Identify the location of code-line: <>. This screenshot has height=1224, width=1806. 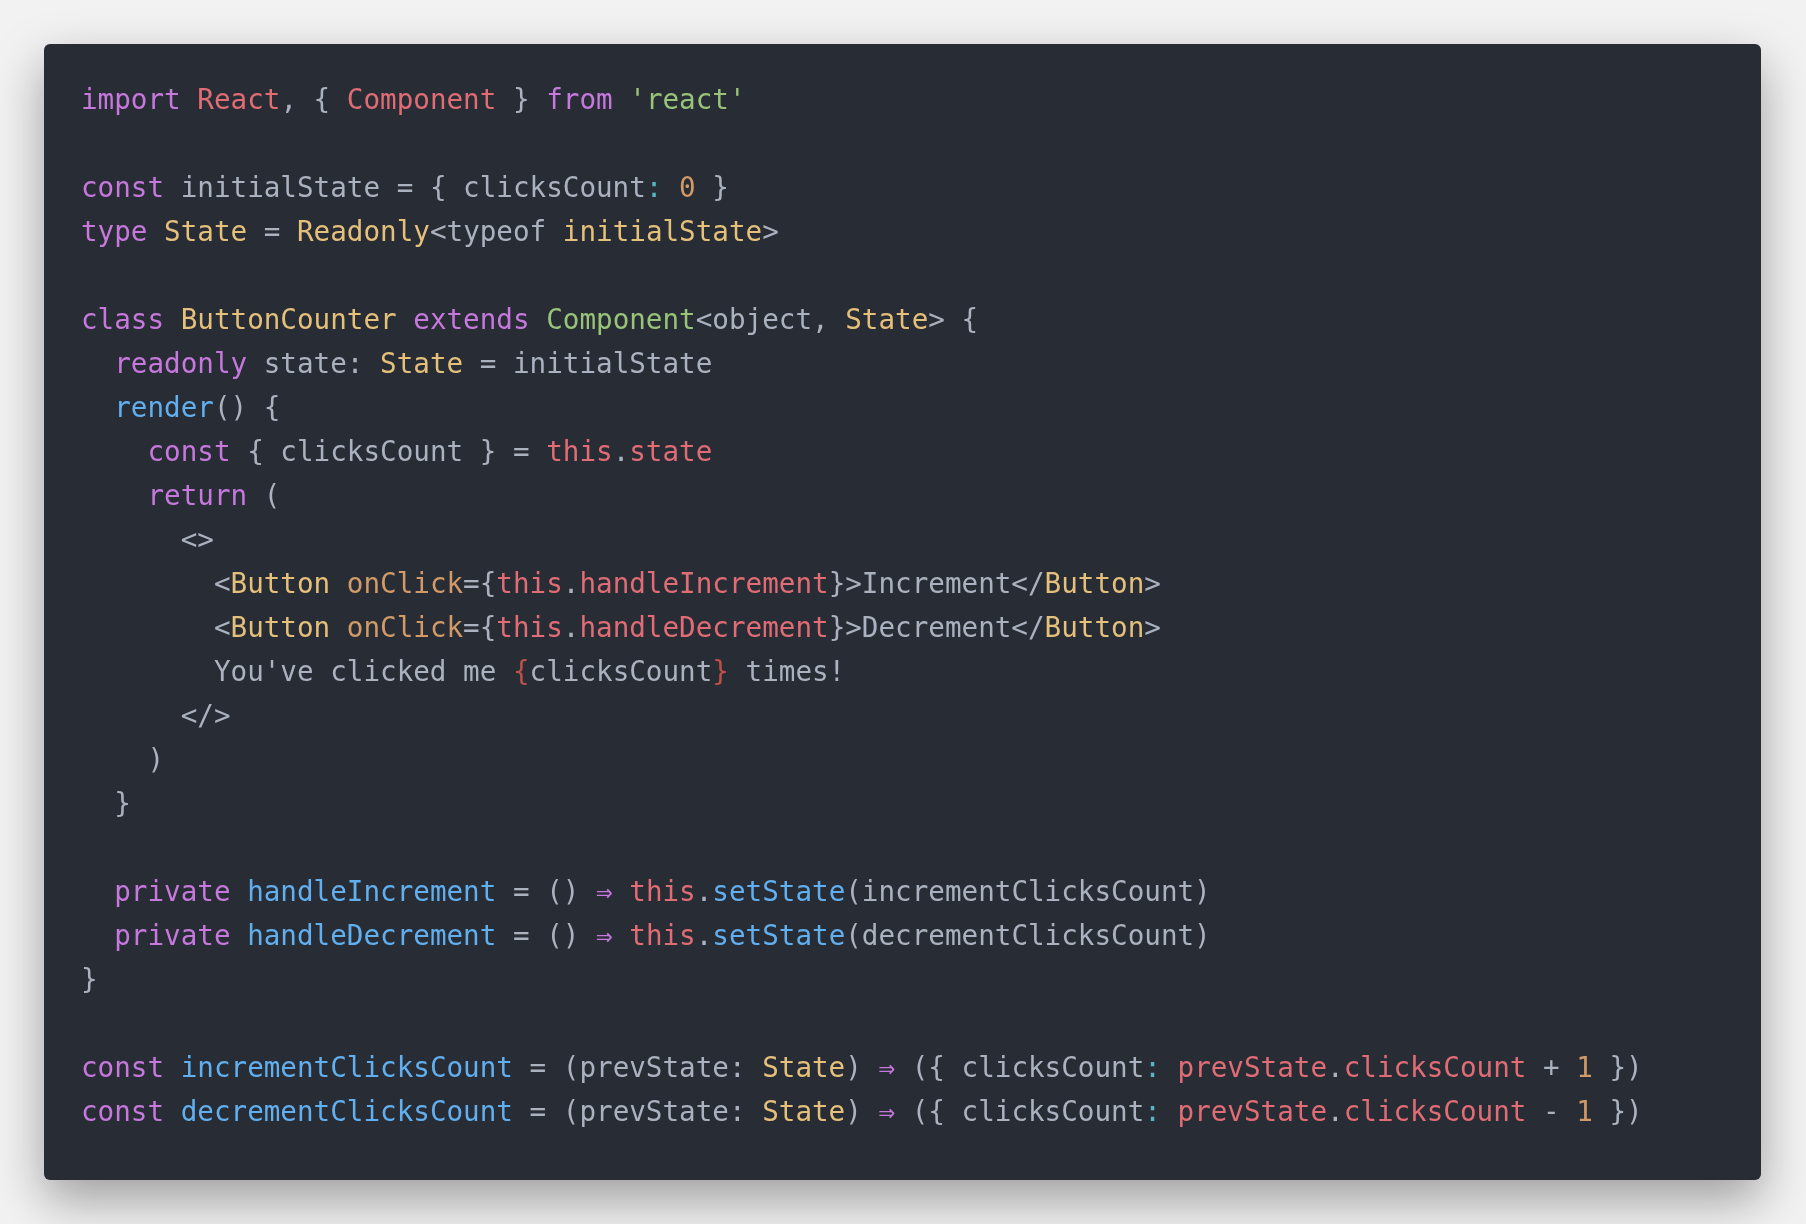
(196, 540).